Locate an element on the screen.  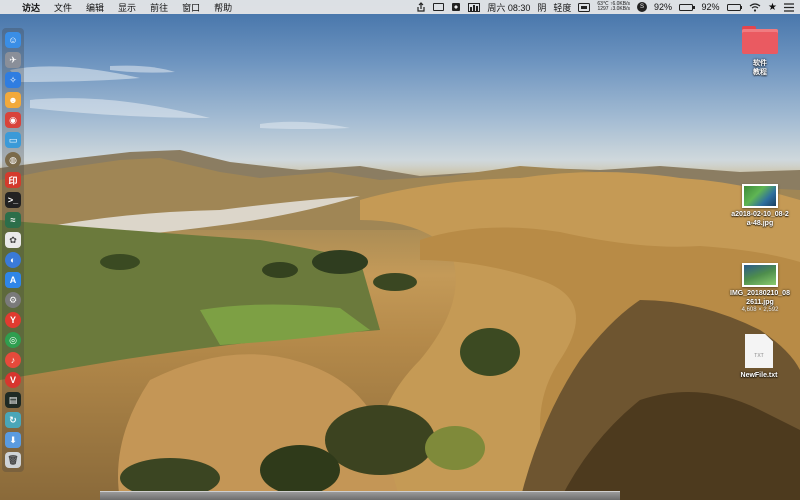
app-store-icon: A is located at coordinates (13, 280).